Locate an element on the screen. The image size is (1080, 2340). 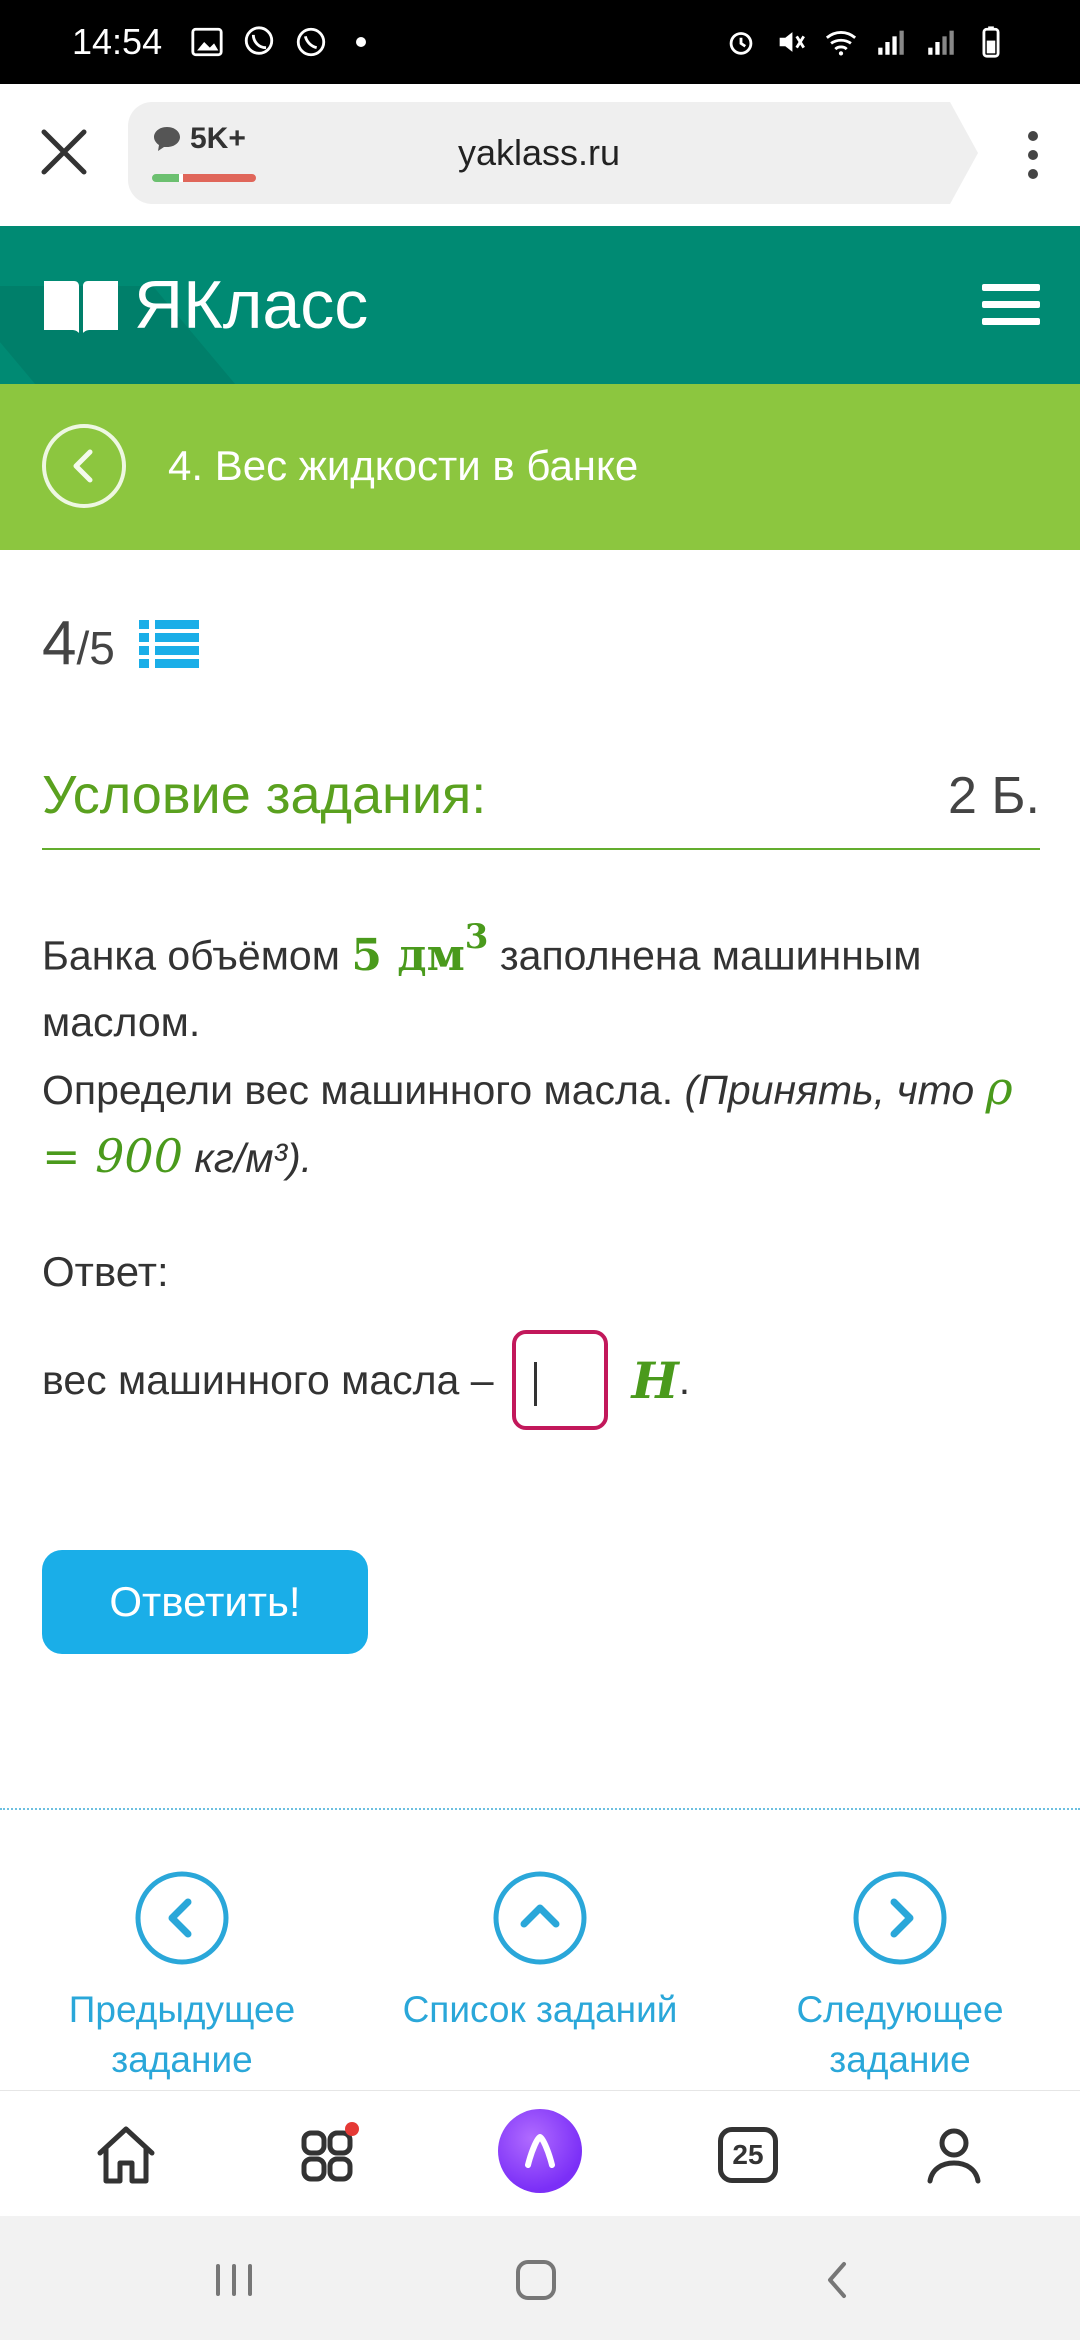
home-icon is located at coordinates (126, 2155).